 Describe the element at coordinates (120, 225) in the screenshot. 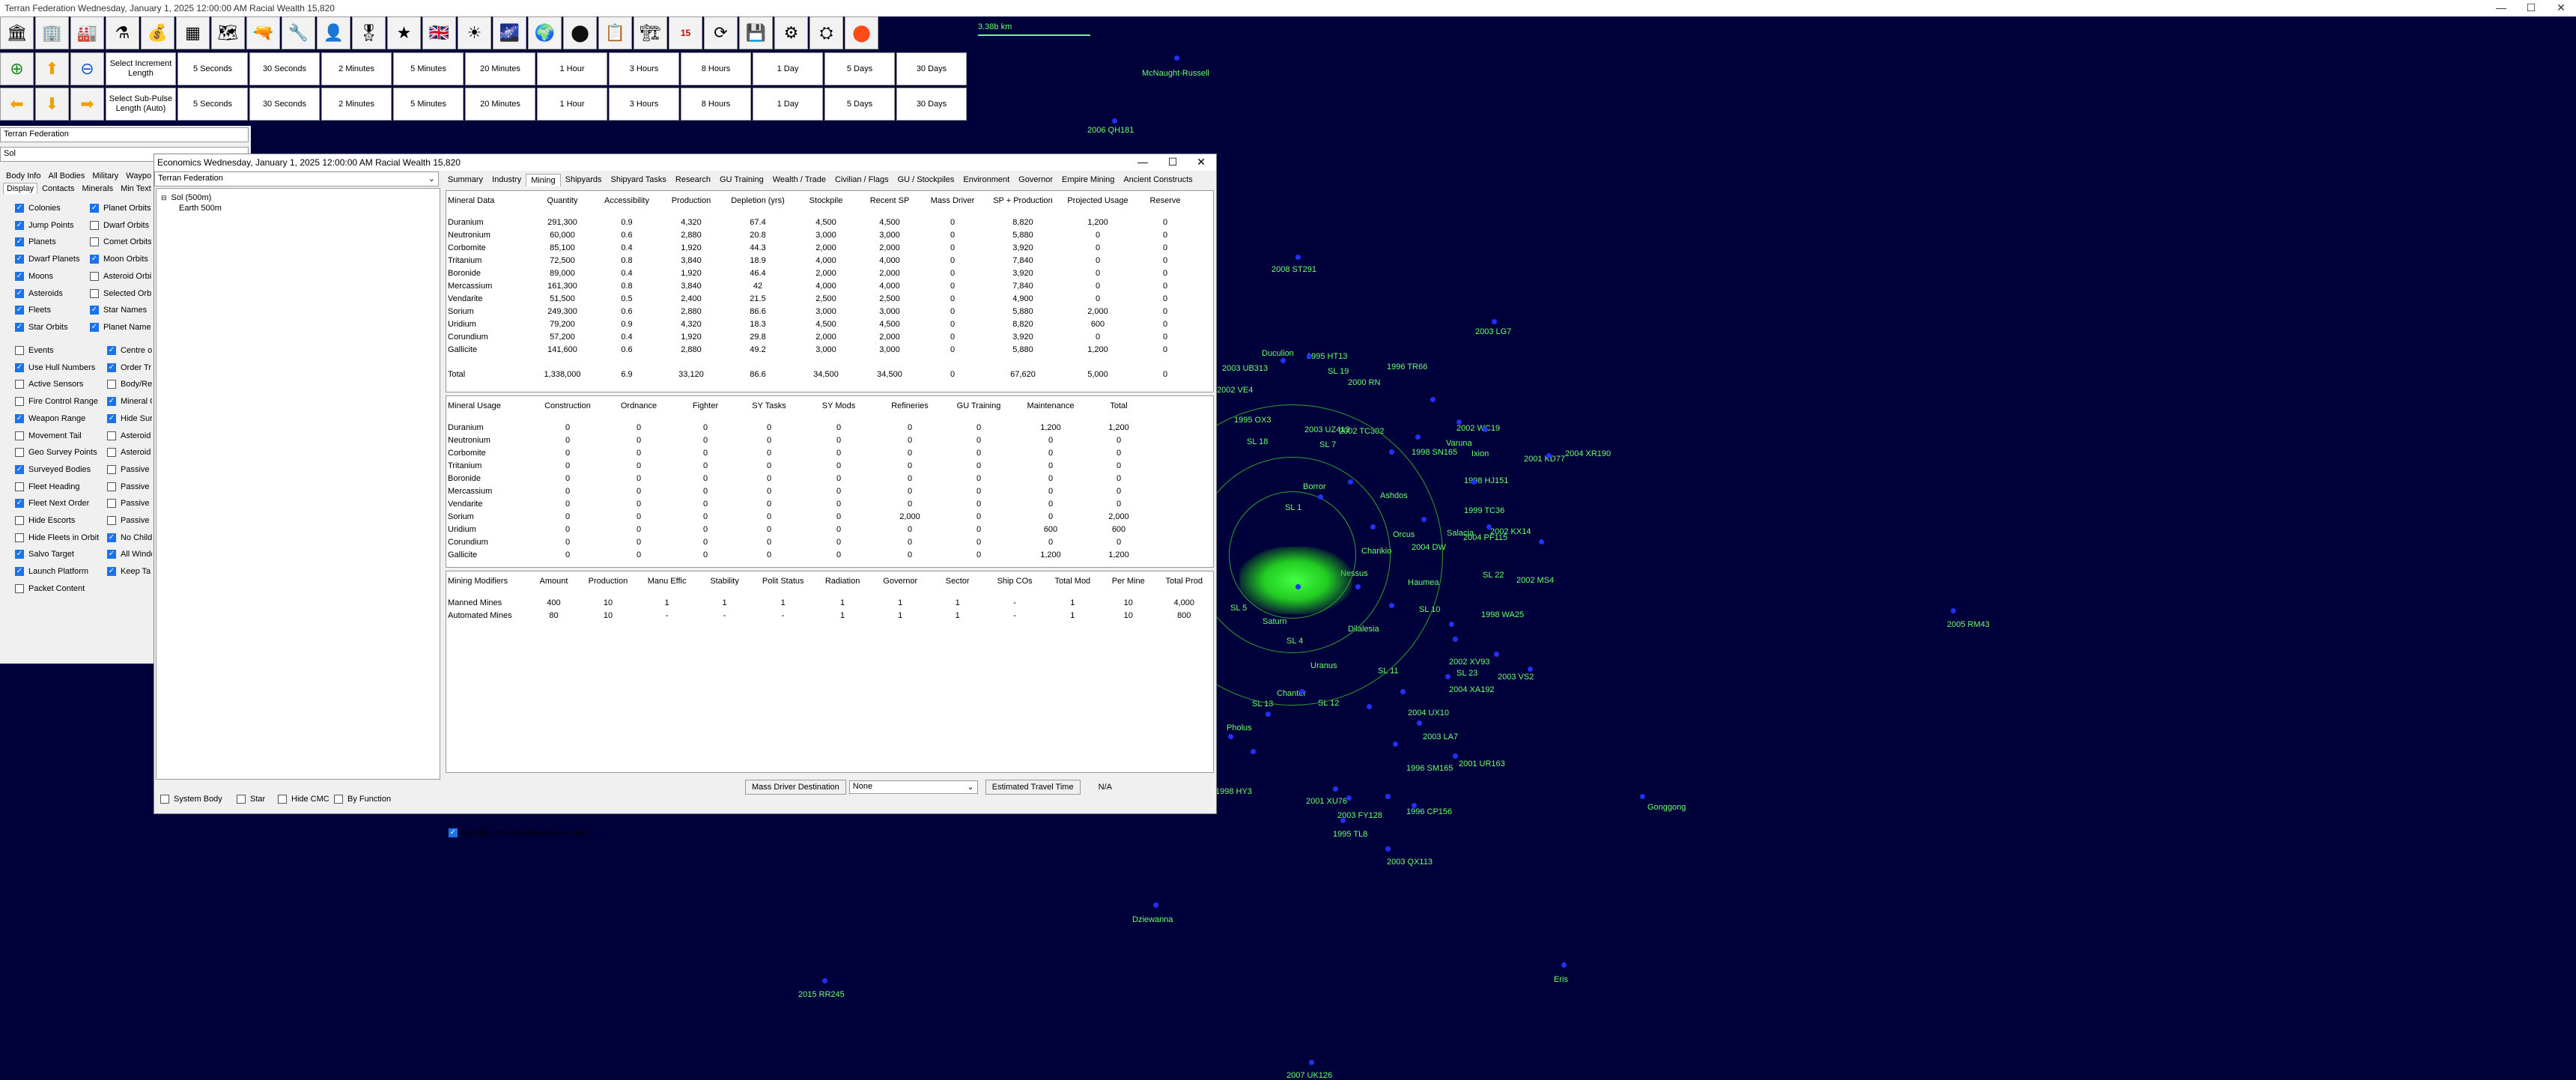

I see `display-checkbox: Dwarf Orbits` at that location.